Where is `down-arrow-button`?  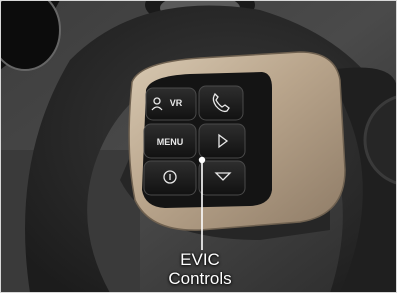 down-arrow-button is located at coordinates (222, 178).